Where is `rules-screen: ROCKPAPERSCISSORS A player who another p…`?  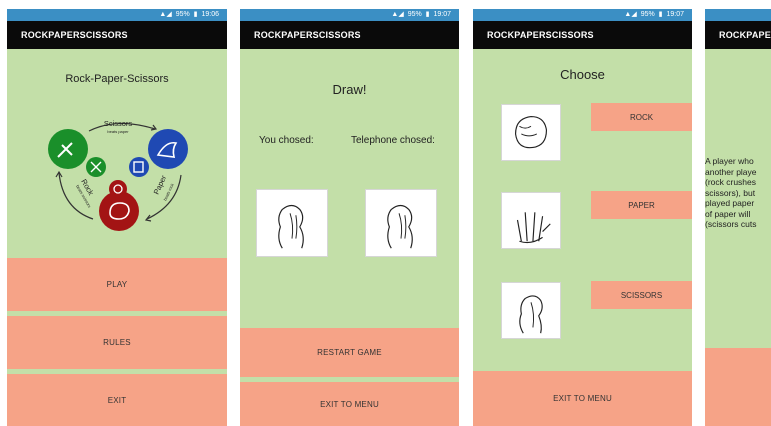 rules-screen: ROCKPAPERSCISSORS A player who another p… is located at coordinates (738, 217).